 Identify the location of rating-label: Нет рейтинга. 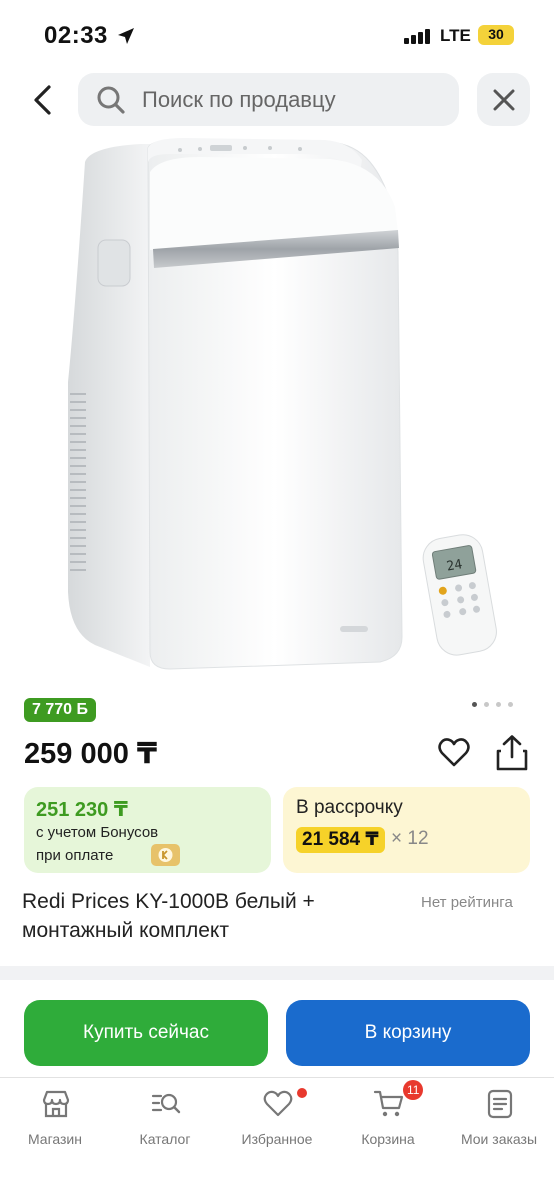
(467, 902).